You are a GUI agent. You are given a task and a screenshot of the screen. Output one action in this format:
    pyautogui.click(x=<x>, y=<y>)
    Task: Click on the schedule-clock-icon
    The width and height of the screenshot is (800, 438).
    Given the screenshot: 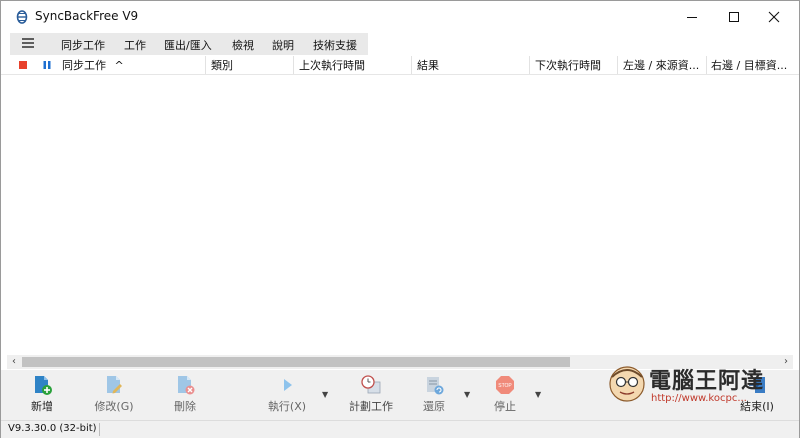 What is the action you would take?
    pyautogui.click(x=371, y=384)
    